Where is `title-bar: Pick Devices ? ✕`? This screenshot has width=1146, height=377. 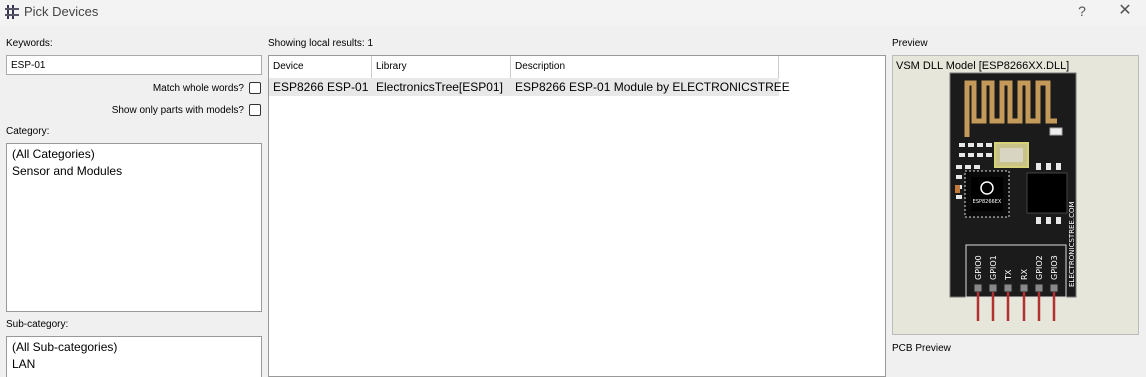 title-bar: Pick Devices ? ✕ is located at coordinates (573, 13).